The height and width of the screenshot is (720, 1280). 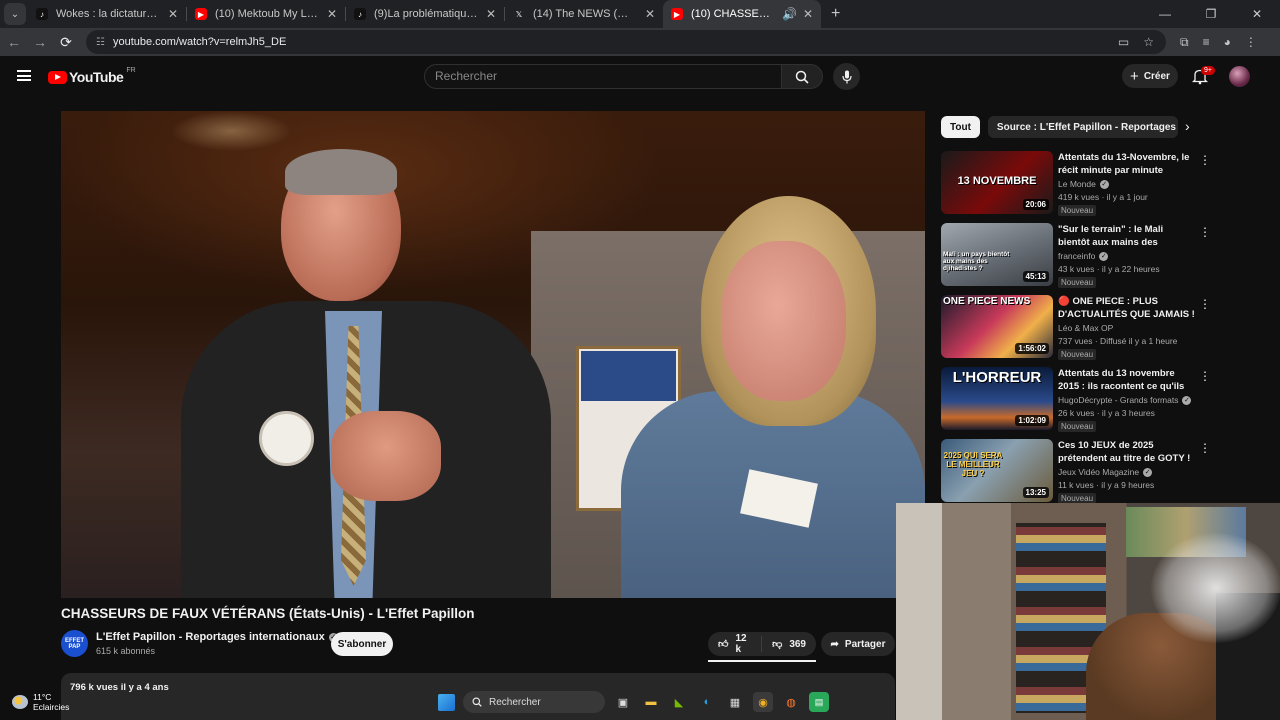 What do you see at coordinates (199, 42) in the screenshot?
I see `url-text: youtube.com/watch?v=relmJh5_DE` at bounding box center [199, 42].